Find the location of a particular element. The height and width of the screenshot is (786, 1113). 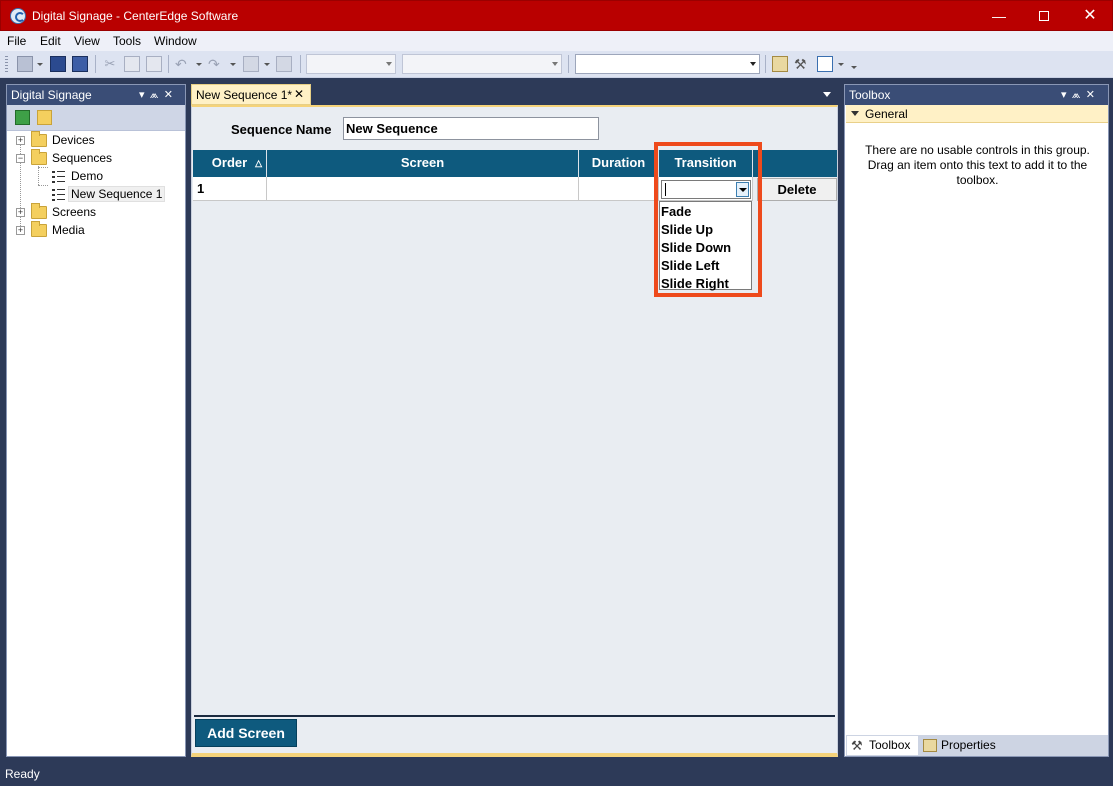

properties-icon is located at coordinates (930, 745).